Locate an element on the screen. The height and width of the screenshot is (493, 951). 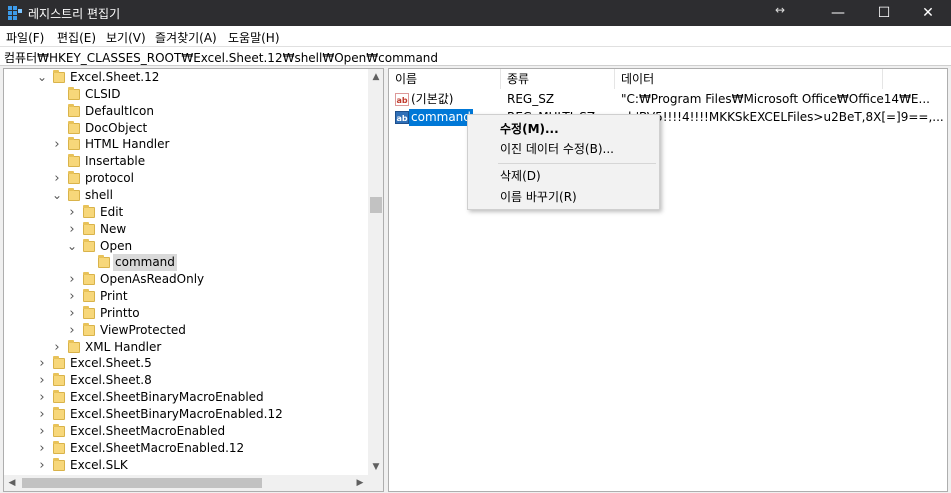
tree-item-label: HTML Handler is located at coordinates (127, 144).